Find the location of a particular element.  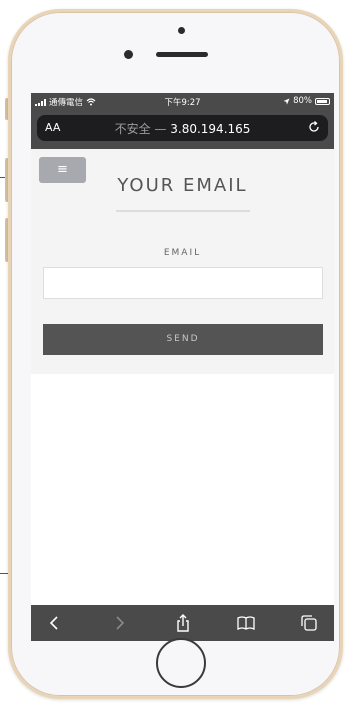

bookmarks-icon is located at coordinates (246, 623).